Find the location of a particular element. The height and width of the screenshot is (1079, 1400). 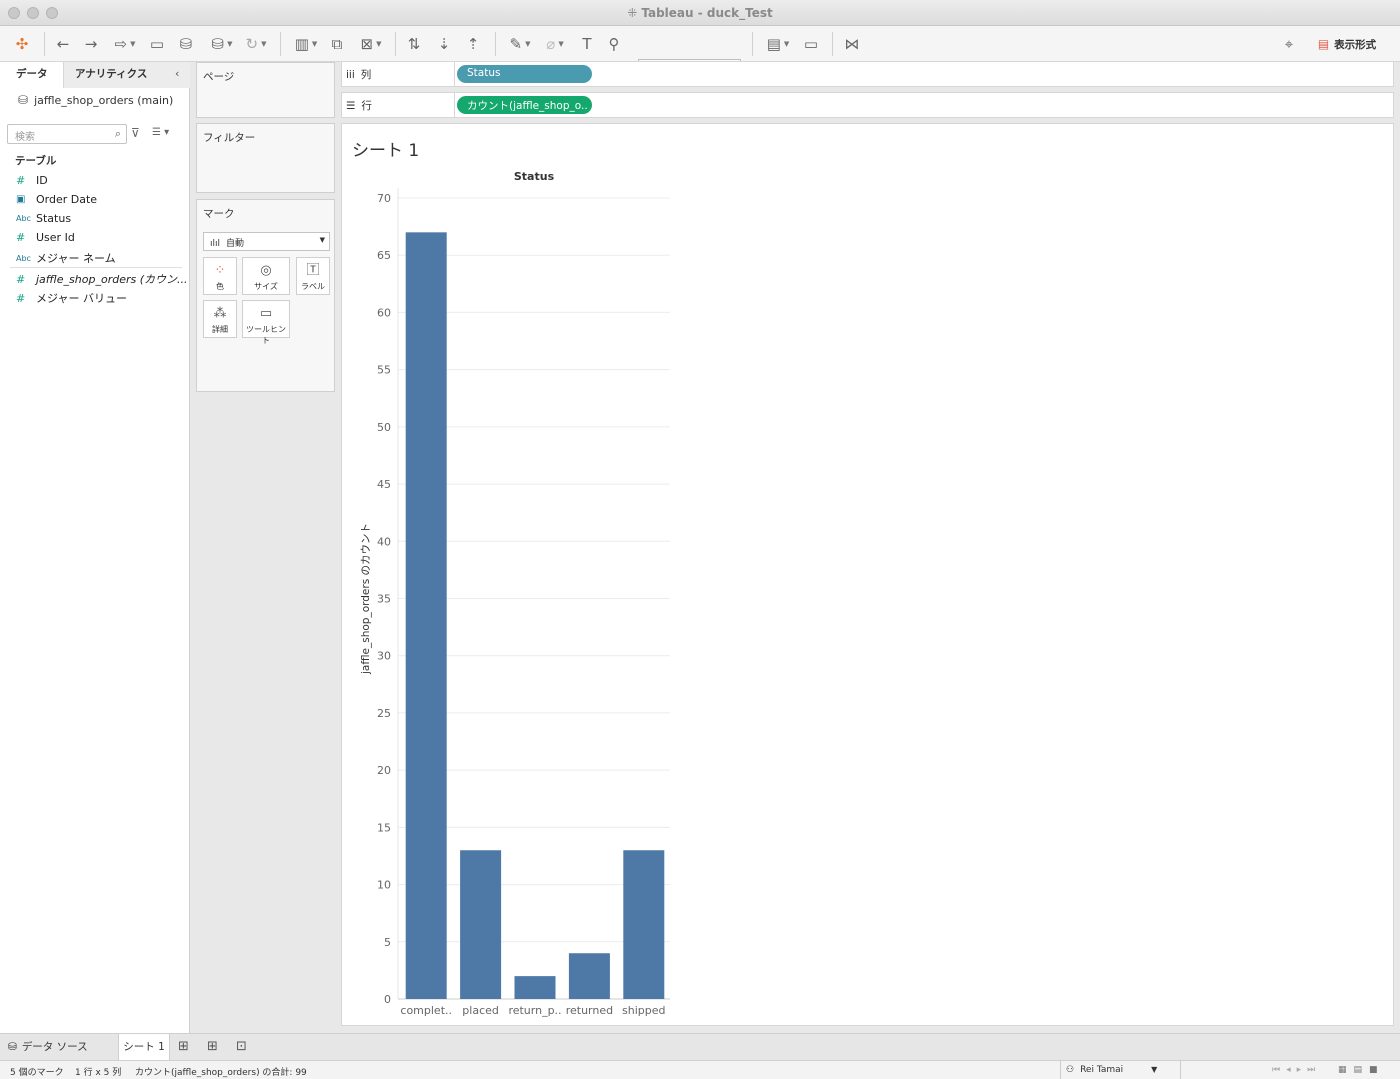

datasource-item: ⛁ jaffle_shop_orders (main) is located at coordinates (95, 100).